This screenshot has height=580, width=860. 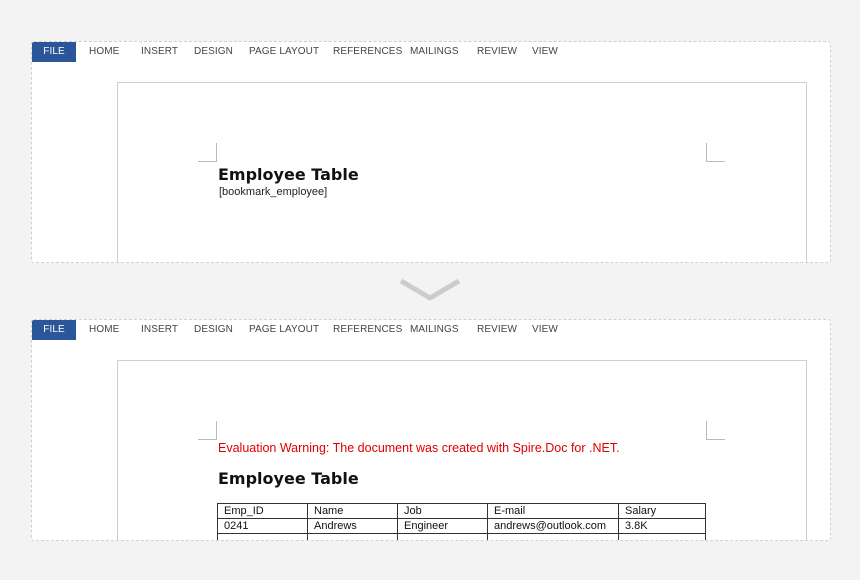 What do you see at coordinates (352, 511) in the screenshot?
I see `header-cell: Name` at bounding box center [352, 511].